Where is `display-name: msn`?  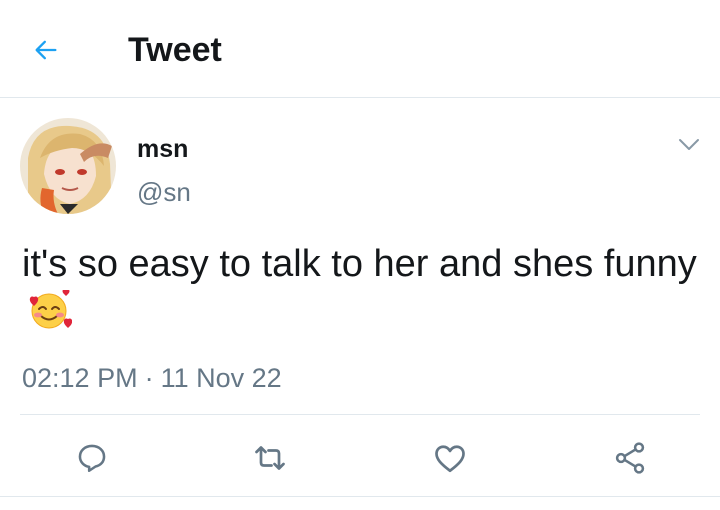 display-name: msn is located at coordinates (162, 149).